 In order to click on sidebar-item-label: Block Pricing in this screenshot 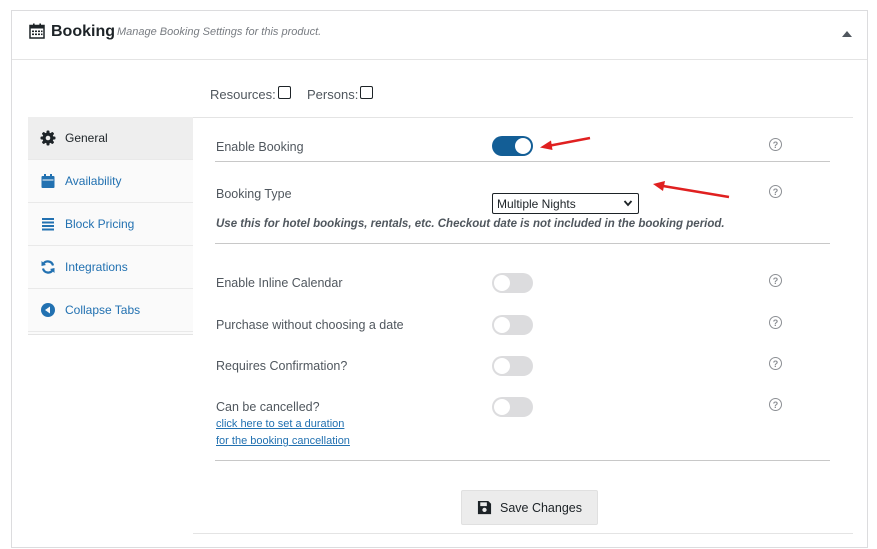, I will do `click(100, 224)`.